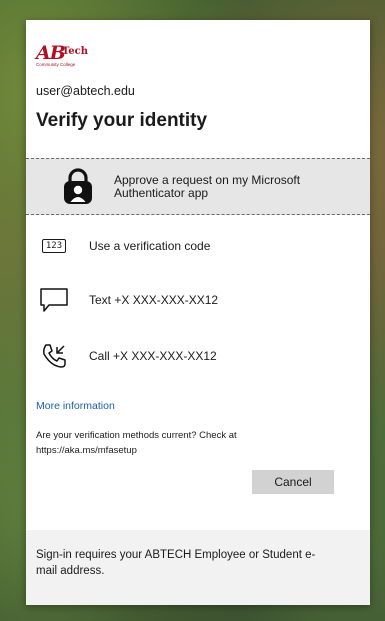 This screenshot has width=385, height=621. What do you see at coordinates (78, 187) in the screenshot?
I see `authenticator-lock-icon` at bounding box center [78, 187].